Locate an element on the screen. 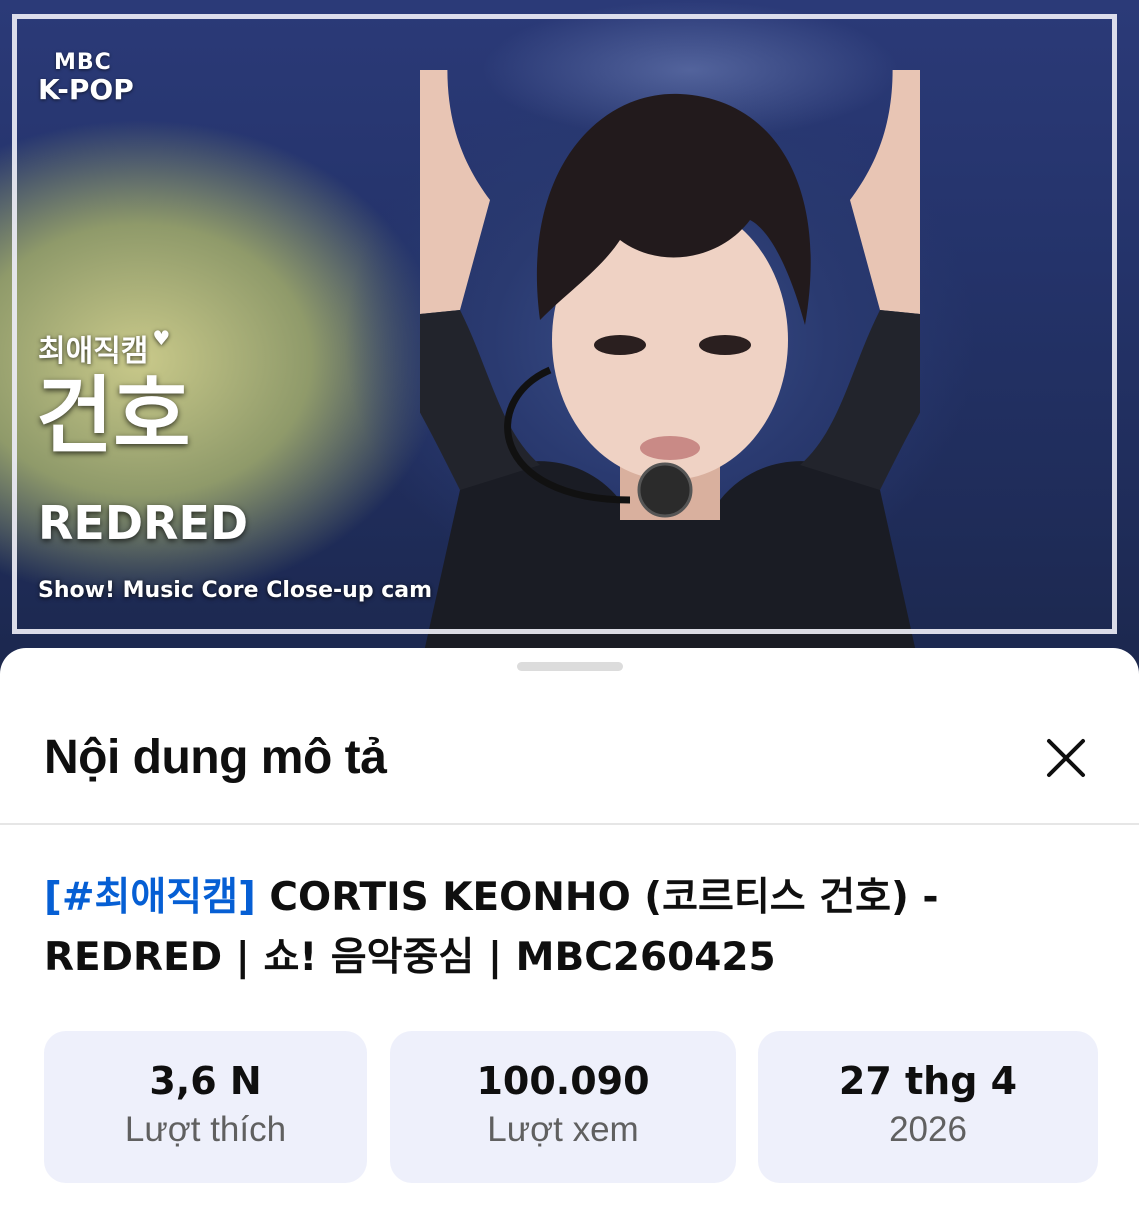 The image size is (1139, 1208). heart-icon: ♥ is located at coordinates (161, 338).